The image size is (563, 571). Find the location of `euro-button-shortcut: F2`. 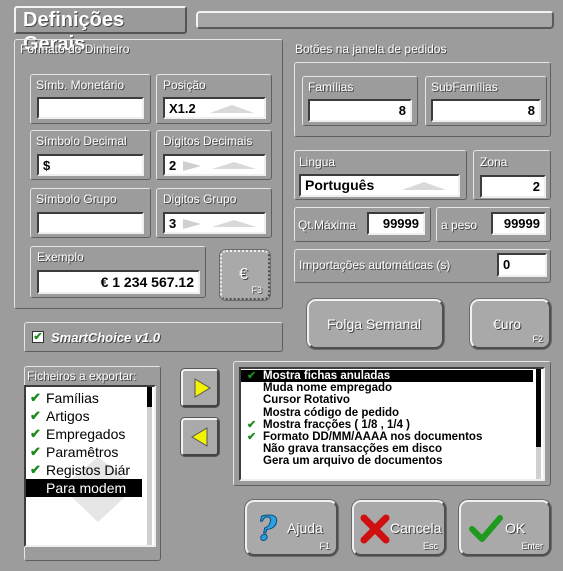

euro-button-shortcut: F2 is located at coordinates (537, 339).